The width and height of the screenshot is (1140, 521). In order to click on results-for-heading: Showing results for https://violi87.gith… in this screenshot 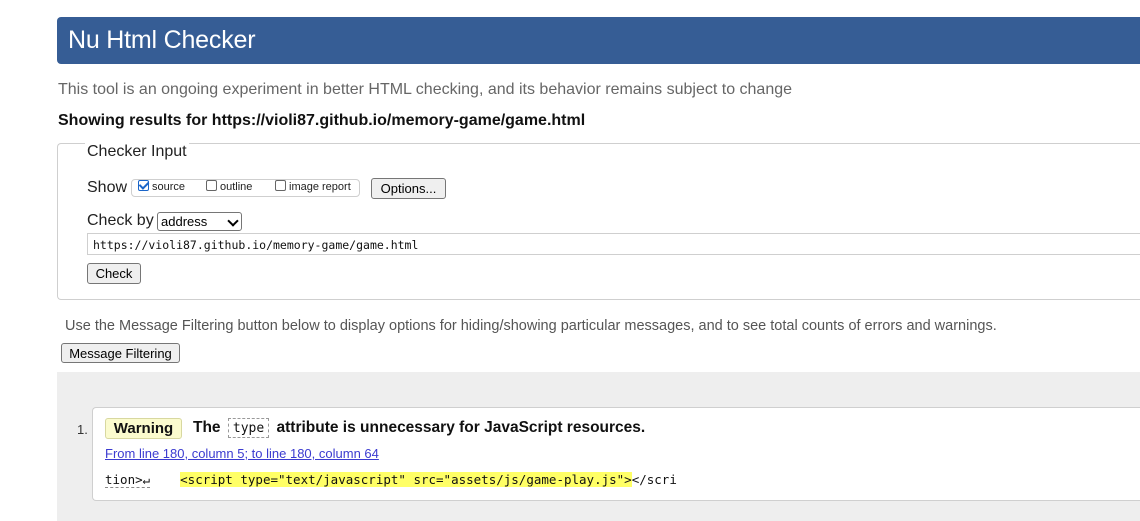, I will do `click(322, 120)`.